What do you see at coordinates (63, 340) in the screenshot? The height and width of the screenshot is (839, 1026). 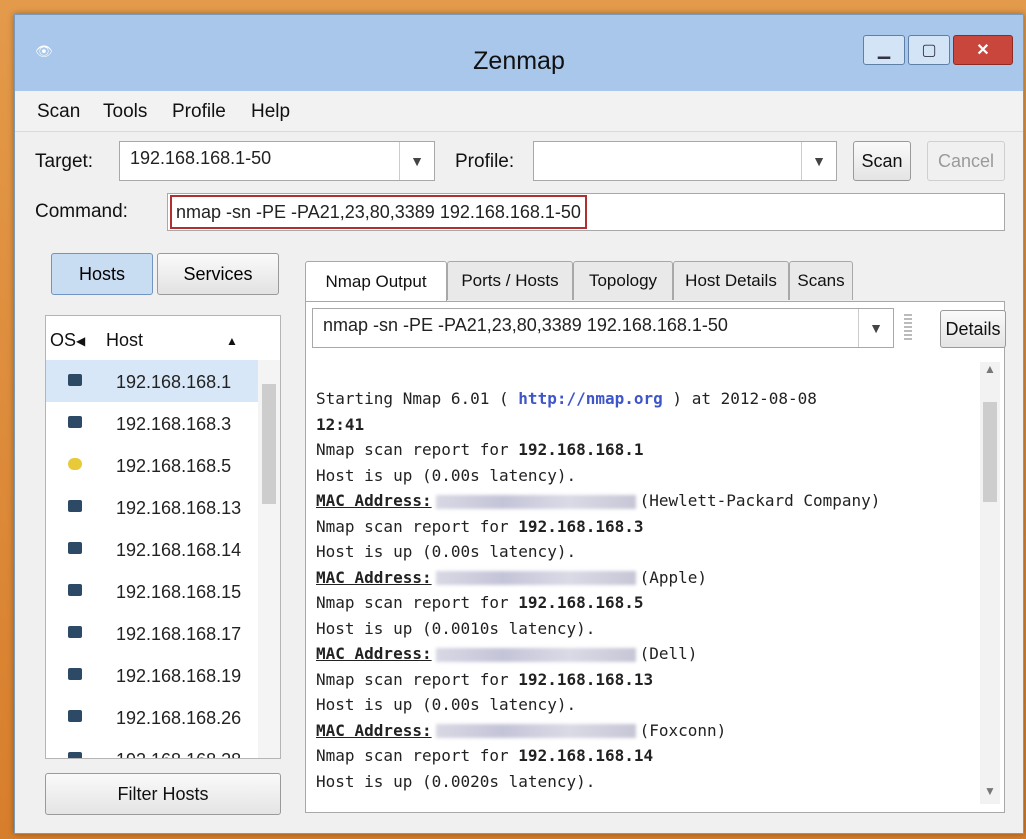 I see `os-column-header: OS` at bounding box center [63, 340].